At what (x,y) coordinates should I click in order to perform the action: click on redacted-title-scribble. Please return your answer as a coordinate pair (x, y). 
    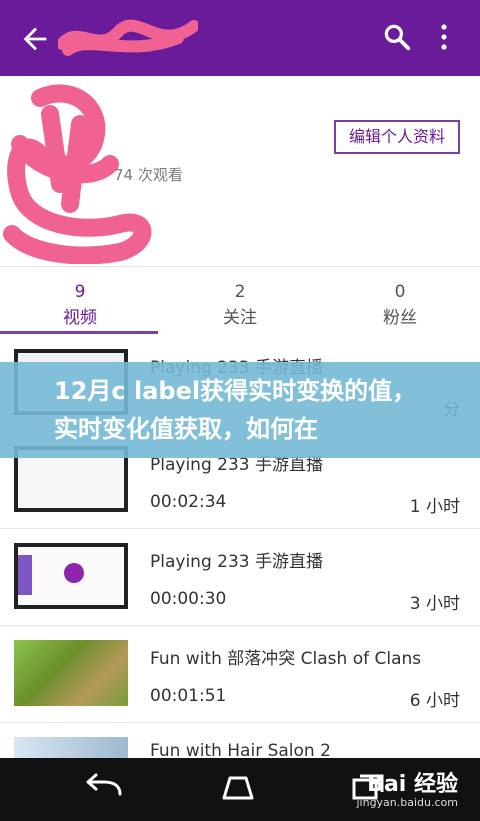
    Looking at the image, I should click on (128, 37).